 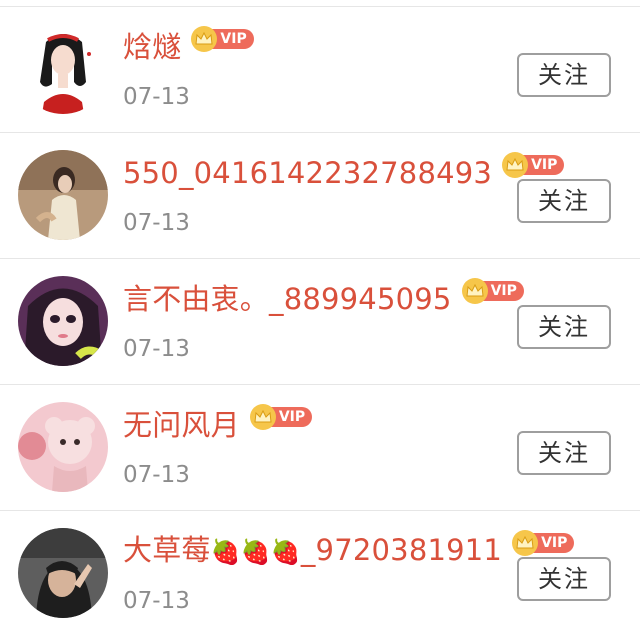 What do you see at coordinates (255, 552) in the screenshot?
I see `strawberry-icon: 🍓🍓🍓` at bounding box center [255, 552].